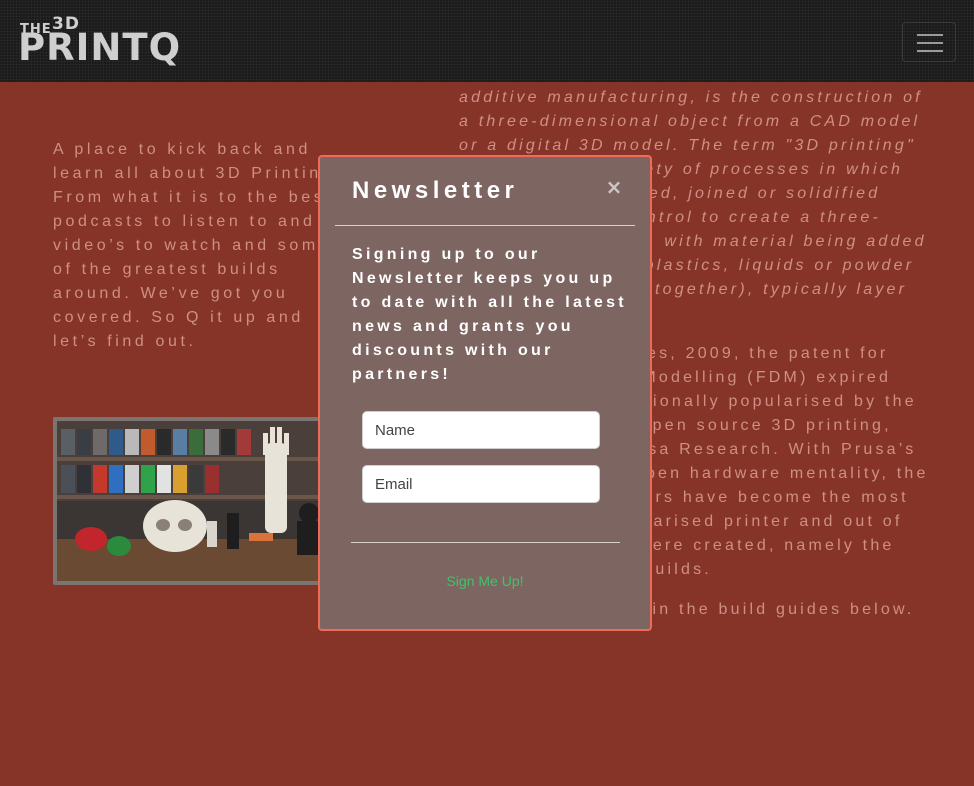 The width and height of the screenshot is (974, 786). I want to click on modal-title: Newsletter, so click(435, 190).